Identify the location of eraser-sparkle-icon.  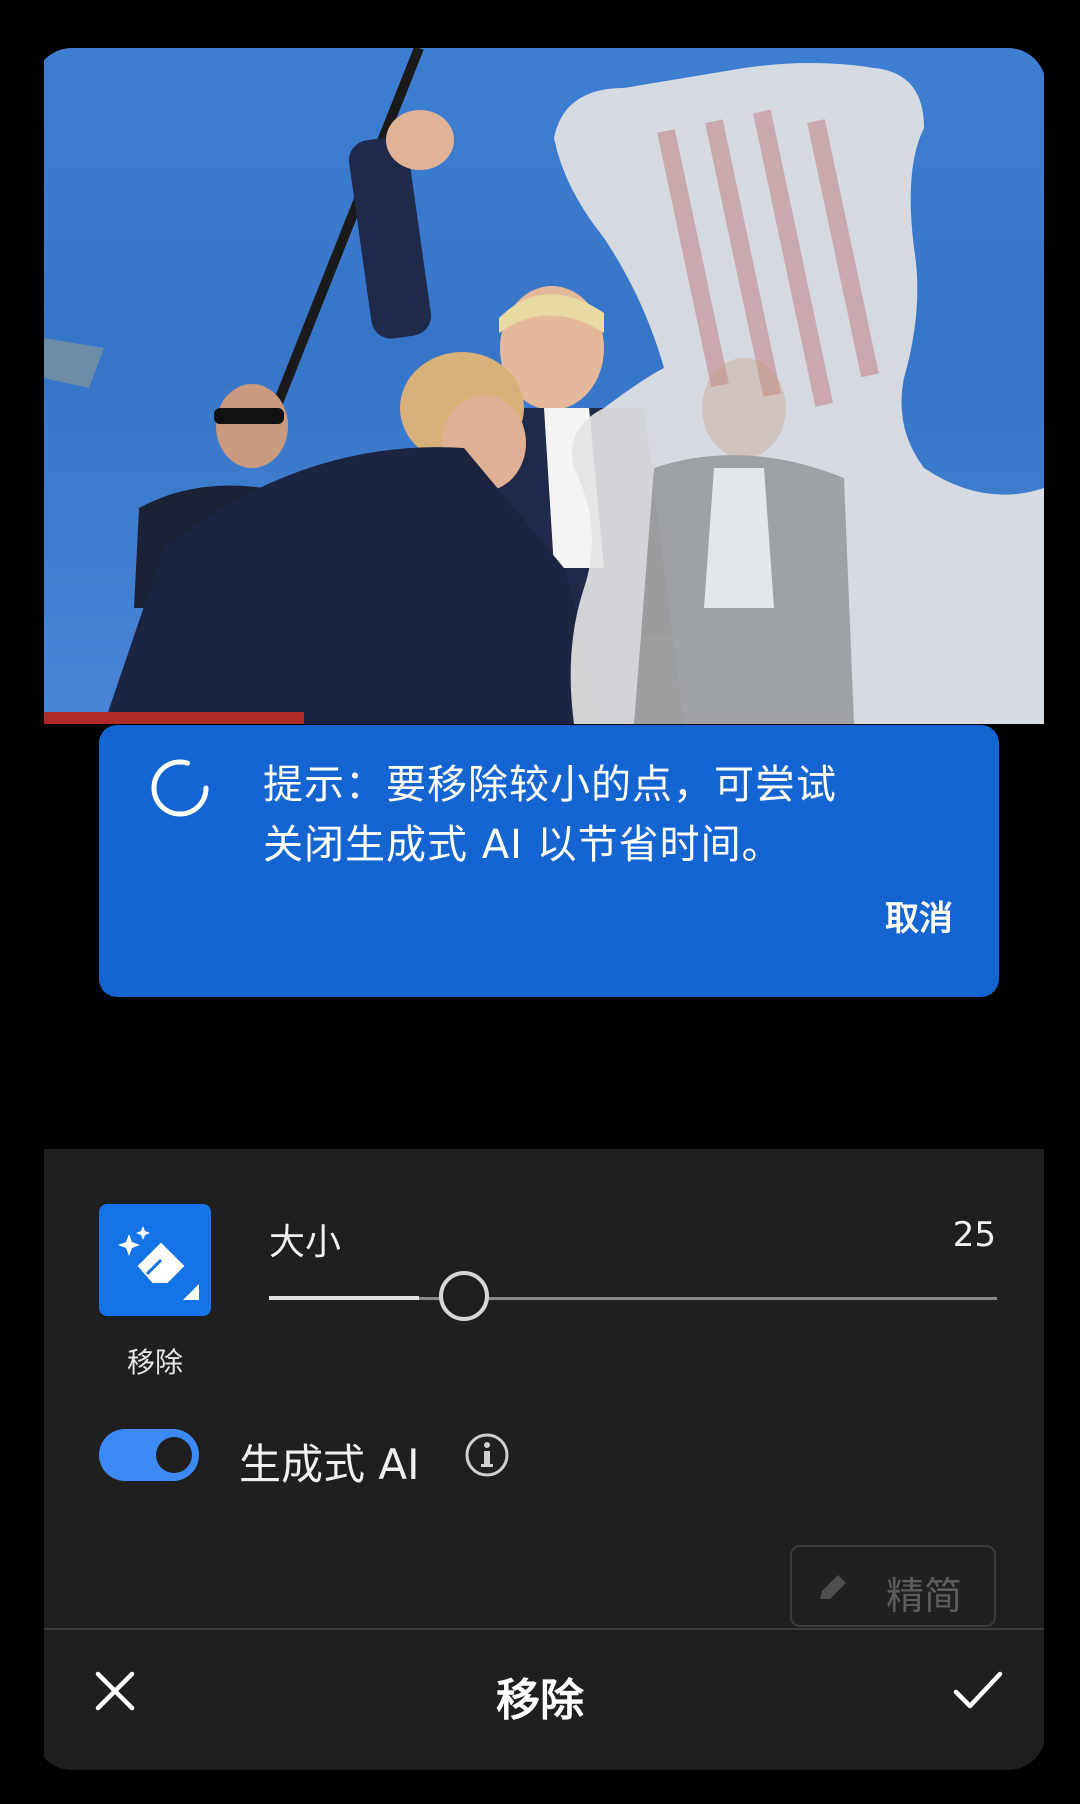
(158, 1263).